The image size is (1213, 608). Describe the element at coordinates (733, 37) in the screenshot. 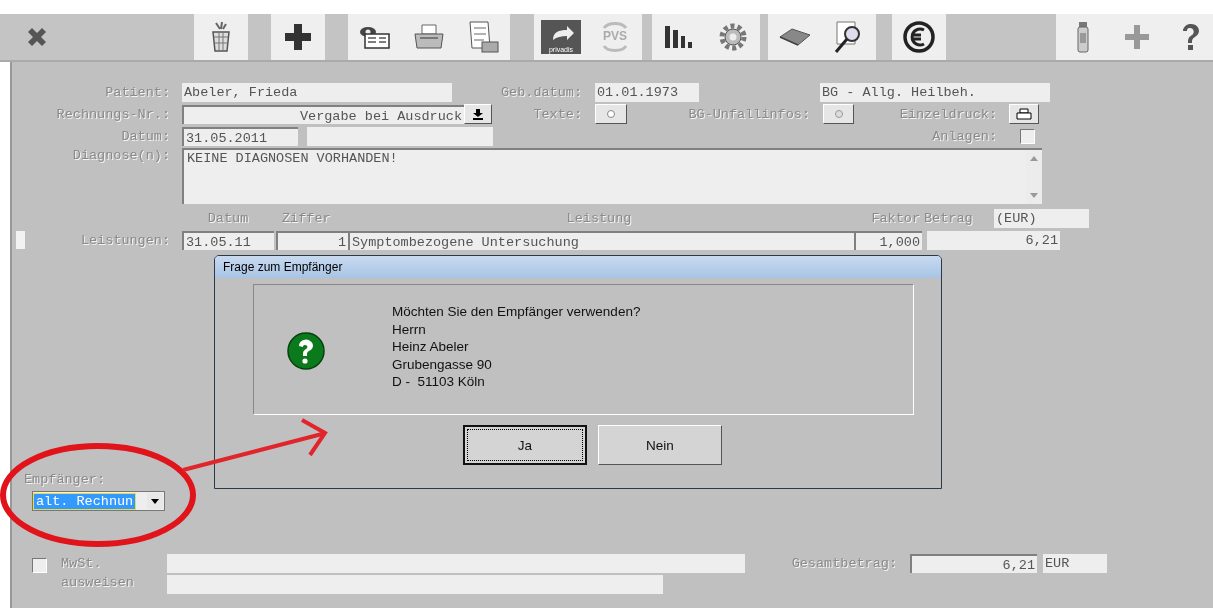

I see `gear-icon` at that location.